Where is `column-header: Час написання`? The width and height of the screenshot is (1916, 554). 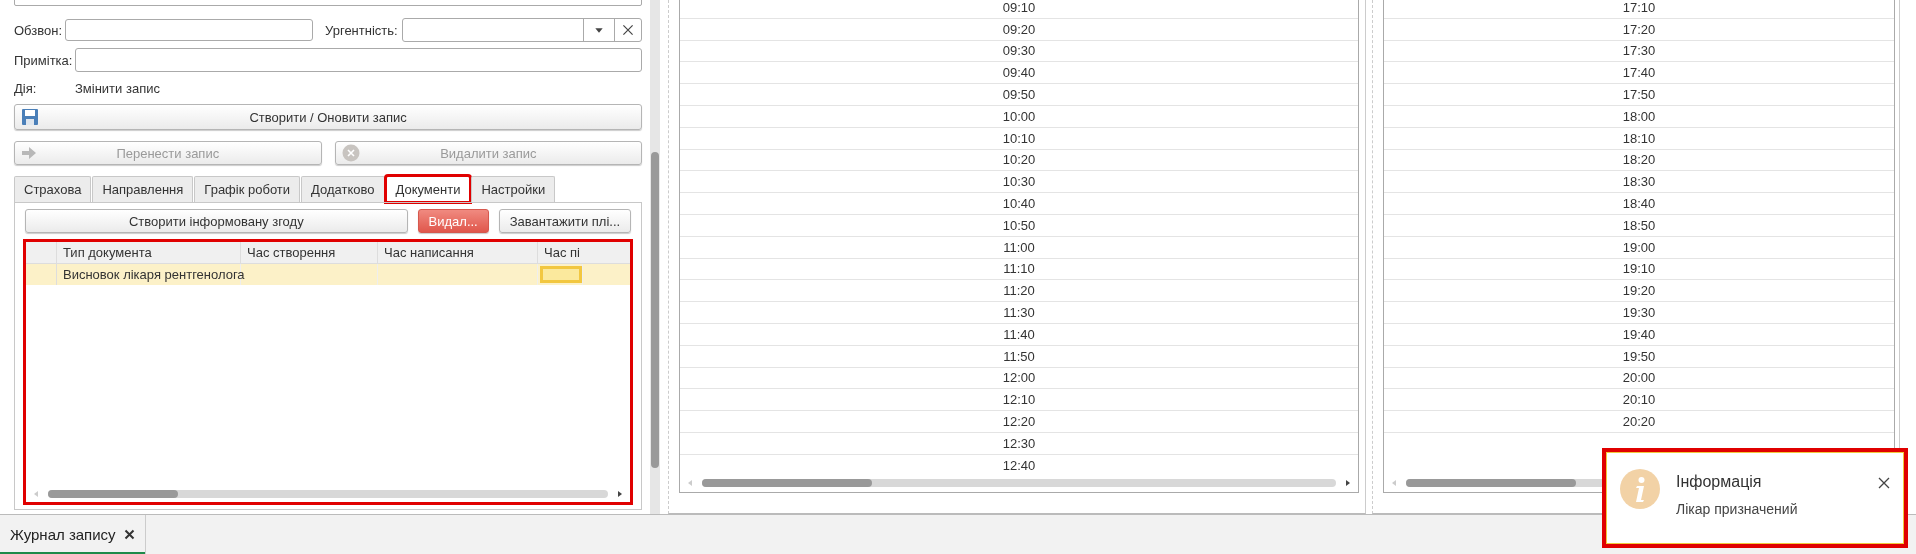 column-header: Час написання is located at coordinates (458, 252).